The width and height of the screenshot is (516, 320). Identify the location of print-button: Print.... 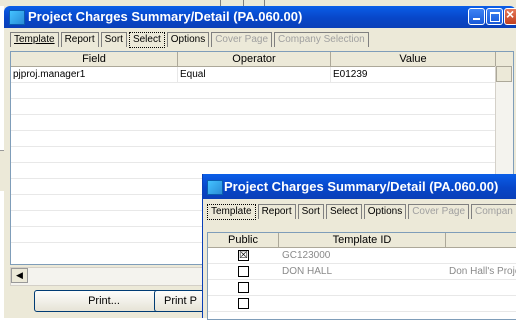
(104, 301).